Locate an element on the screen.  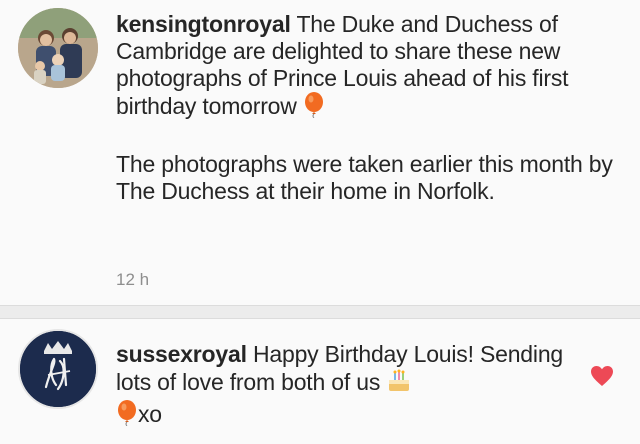
monogram-crest-icon is located at coordinates (58, 369).